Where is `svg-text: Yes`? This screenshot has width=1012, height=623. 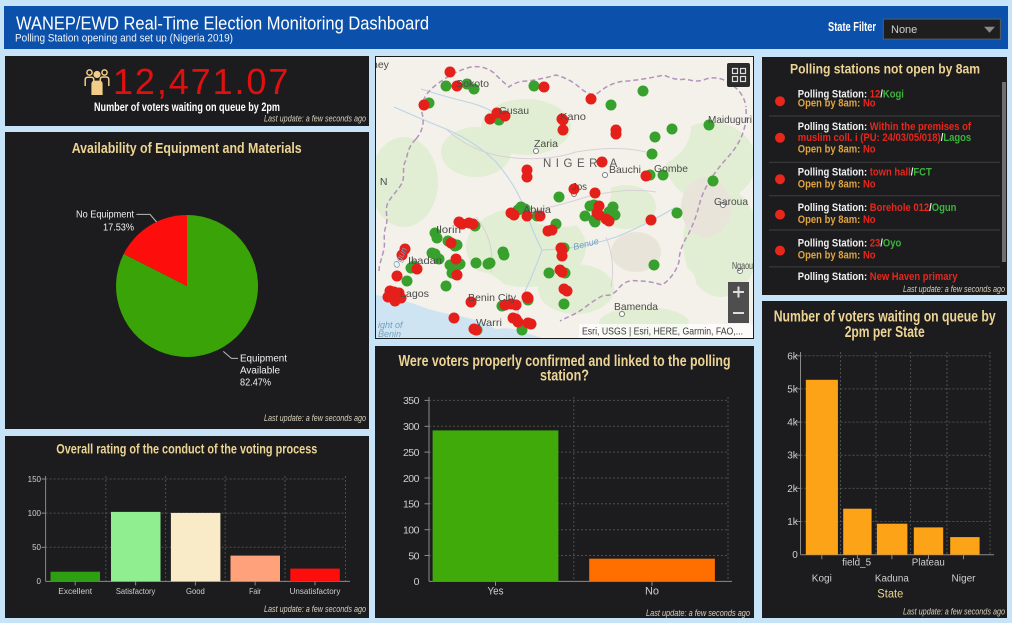 svg-text: Yes is located at coordinates (496, 592).